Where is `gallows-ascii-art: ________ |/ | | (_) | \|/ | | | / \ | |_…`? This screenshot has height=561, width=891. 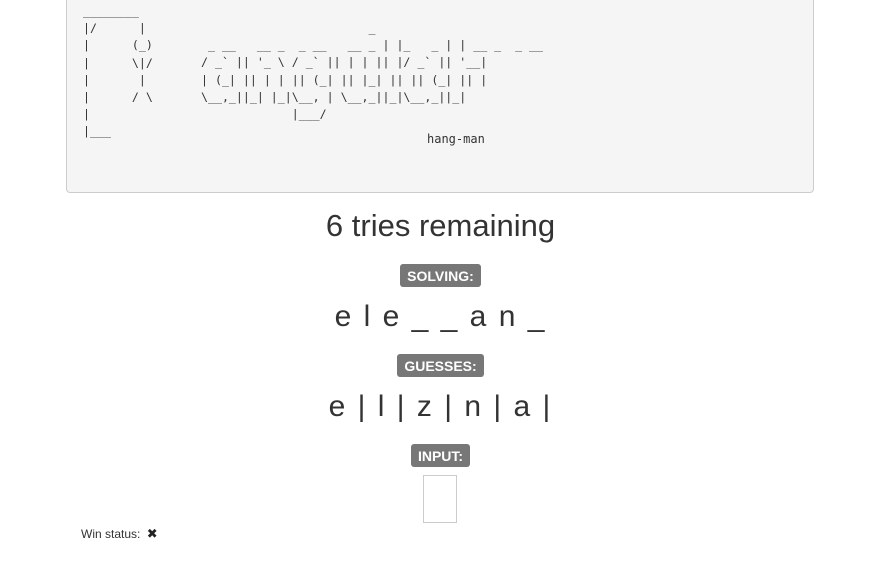 gallows-ascii-art: ________ |/ | | (_) | \|/ | | | / \ | |_… is located at coordinates (118, 71).